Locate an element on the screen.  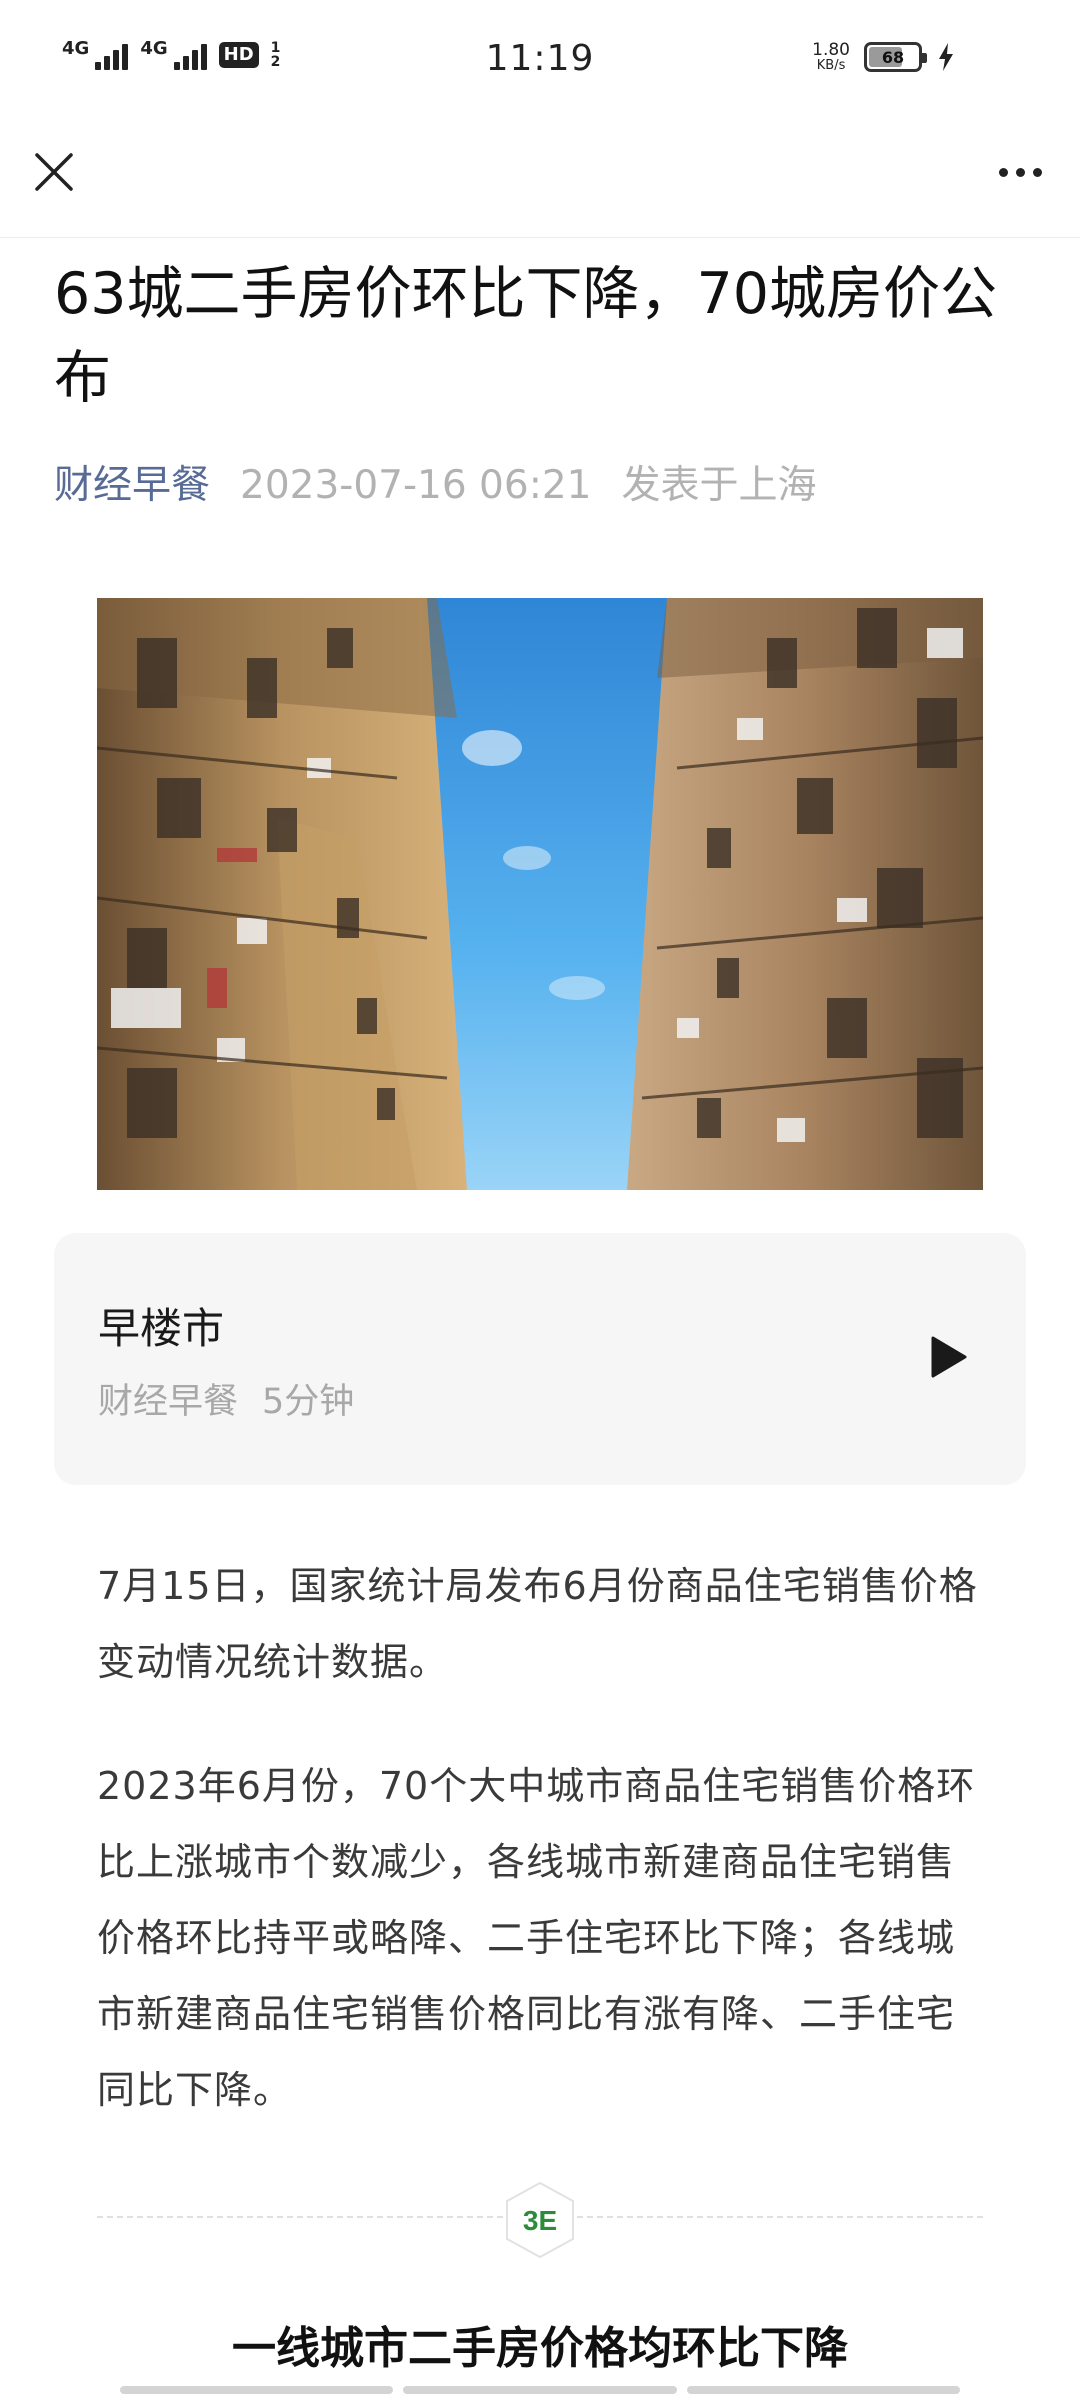
audio-duration: 5分钟 is located at coordinates (308, 1402).